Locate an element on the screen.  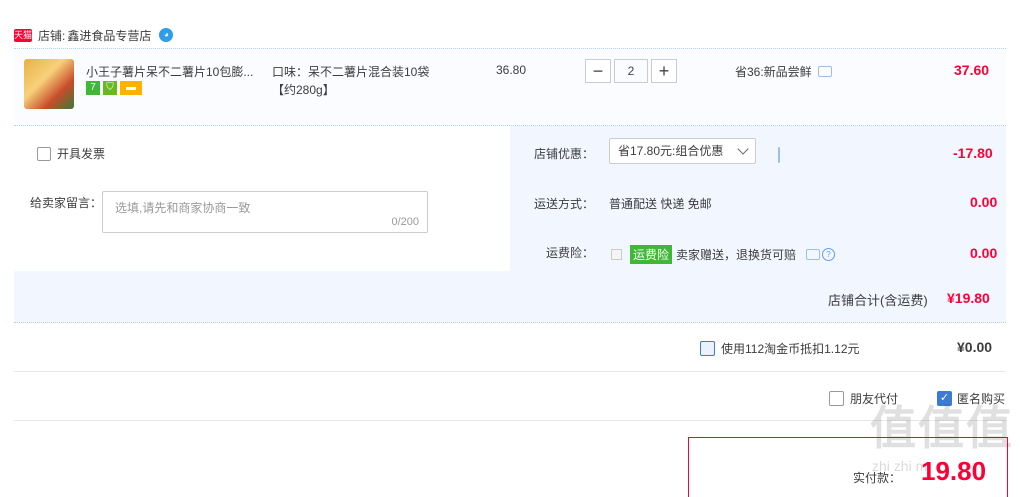
shop-discount-value: 省17.80元:组合优惠 is located at coordinates (671, 151).